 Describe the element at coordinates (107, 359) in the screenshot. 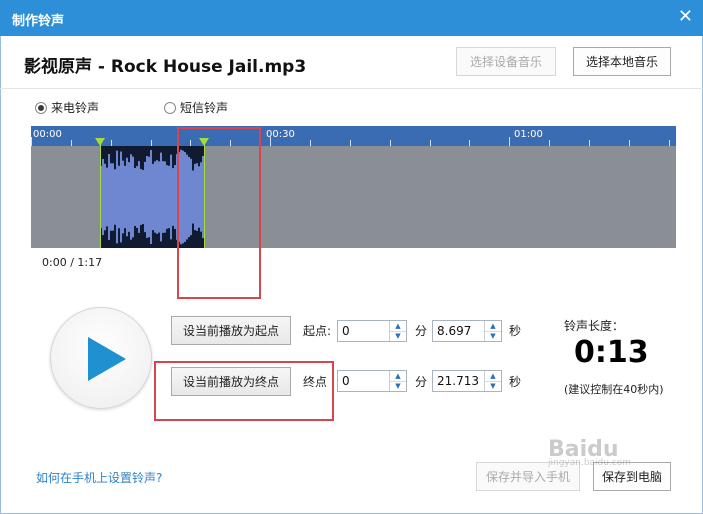

I see `play-icon` at that location.